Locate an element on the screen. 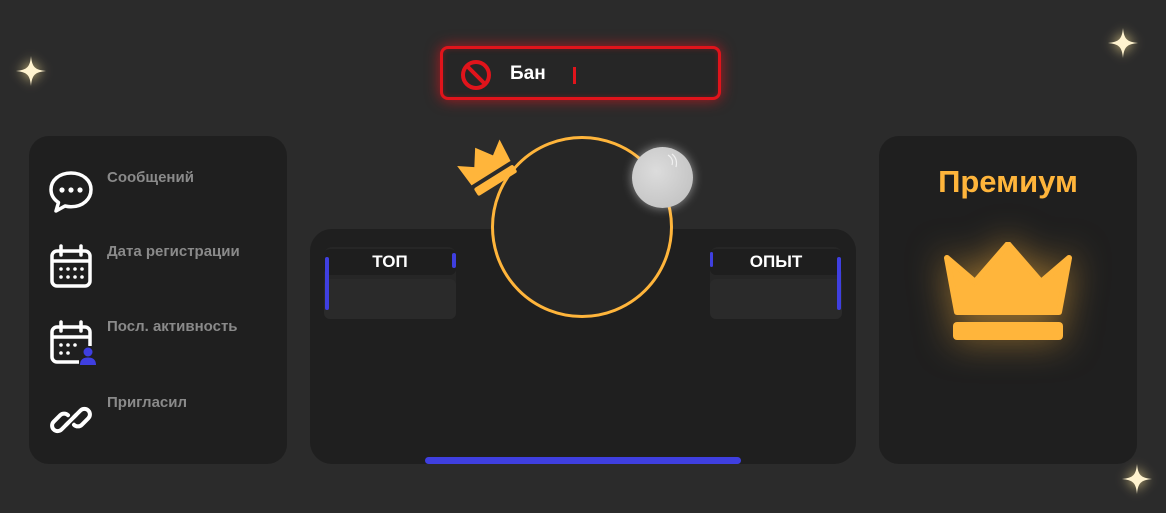 The width and height of the screenshot is (1166, 513). stat-exp: ОПЫТ is located at coordinates (776, 283).